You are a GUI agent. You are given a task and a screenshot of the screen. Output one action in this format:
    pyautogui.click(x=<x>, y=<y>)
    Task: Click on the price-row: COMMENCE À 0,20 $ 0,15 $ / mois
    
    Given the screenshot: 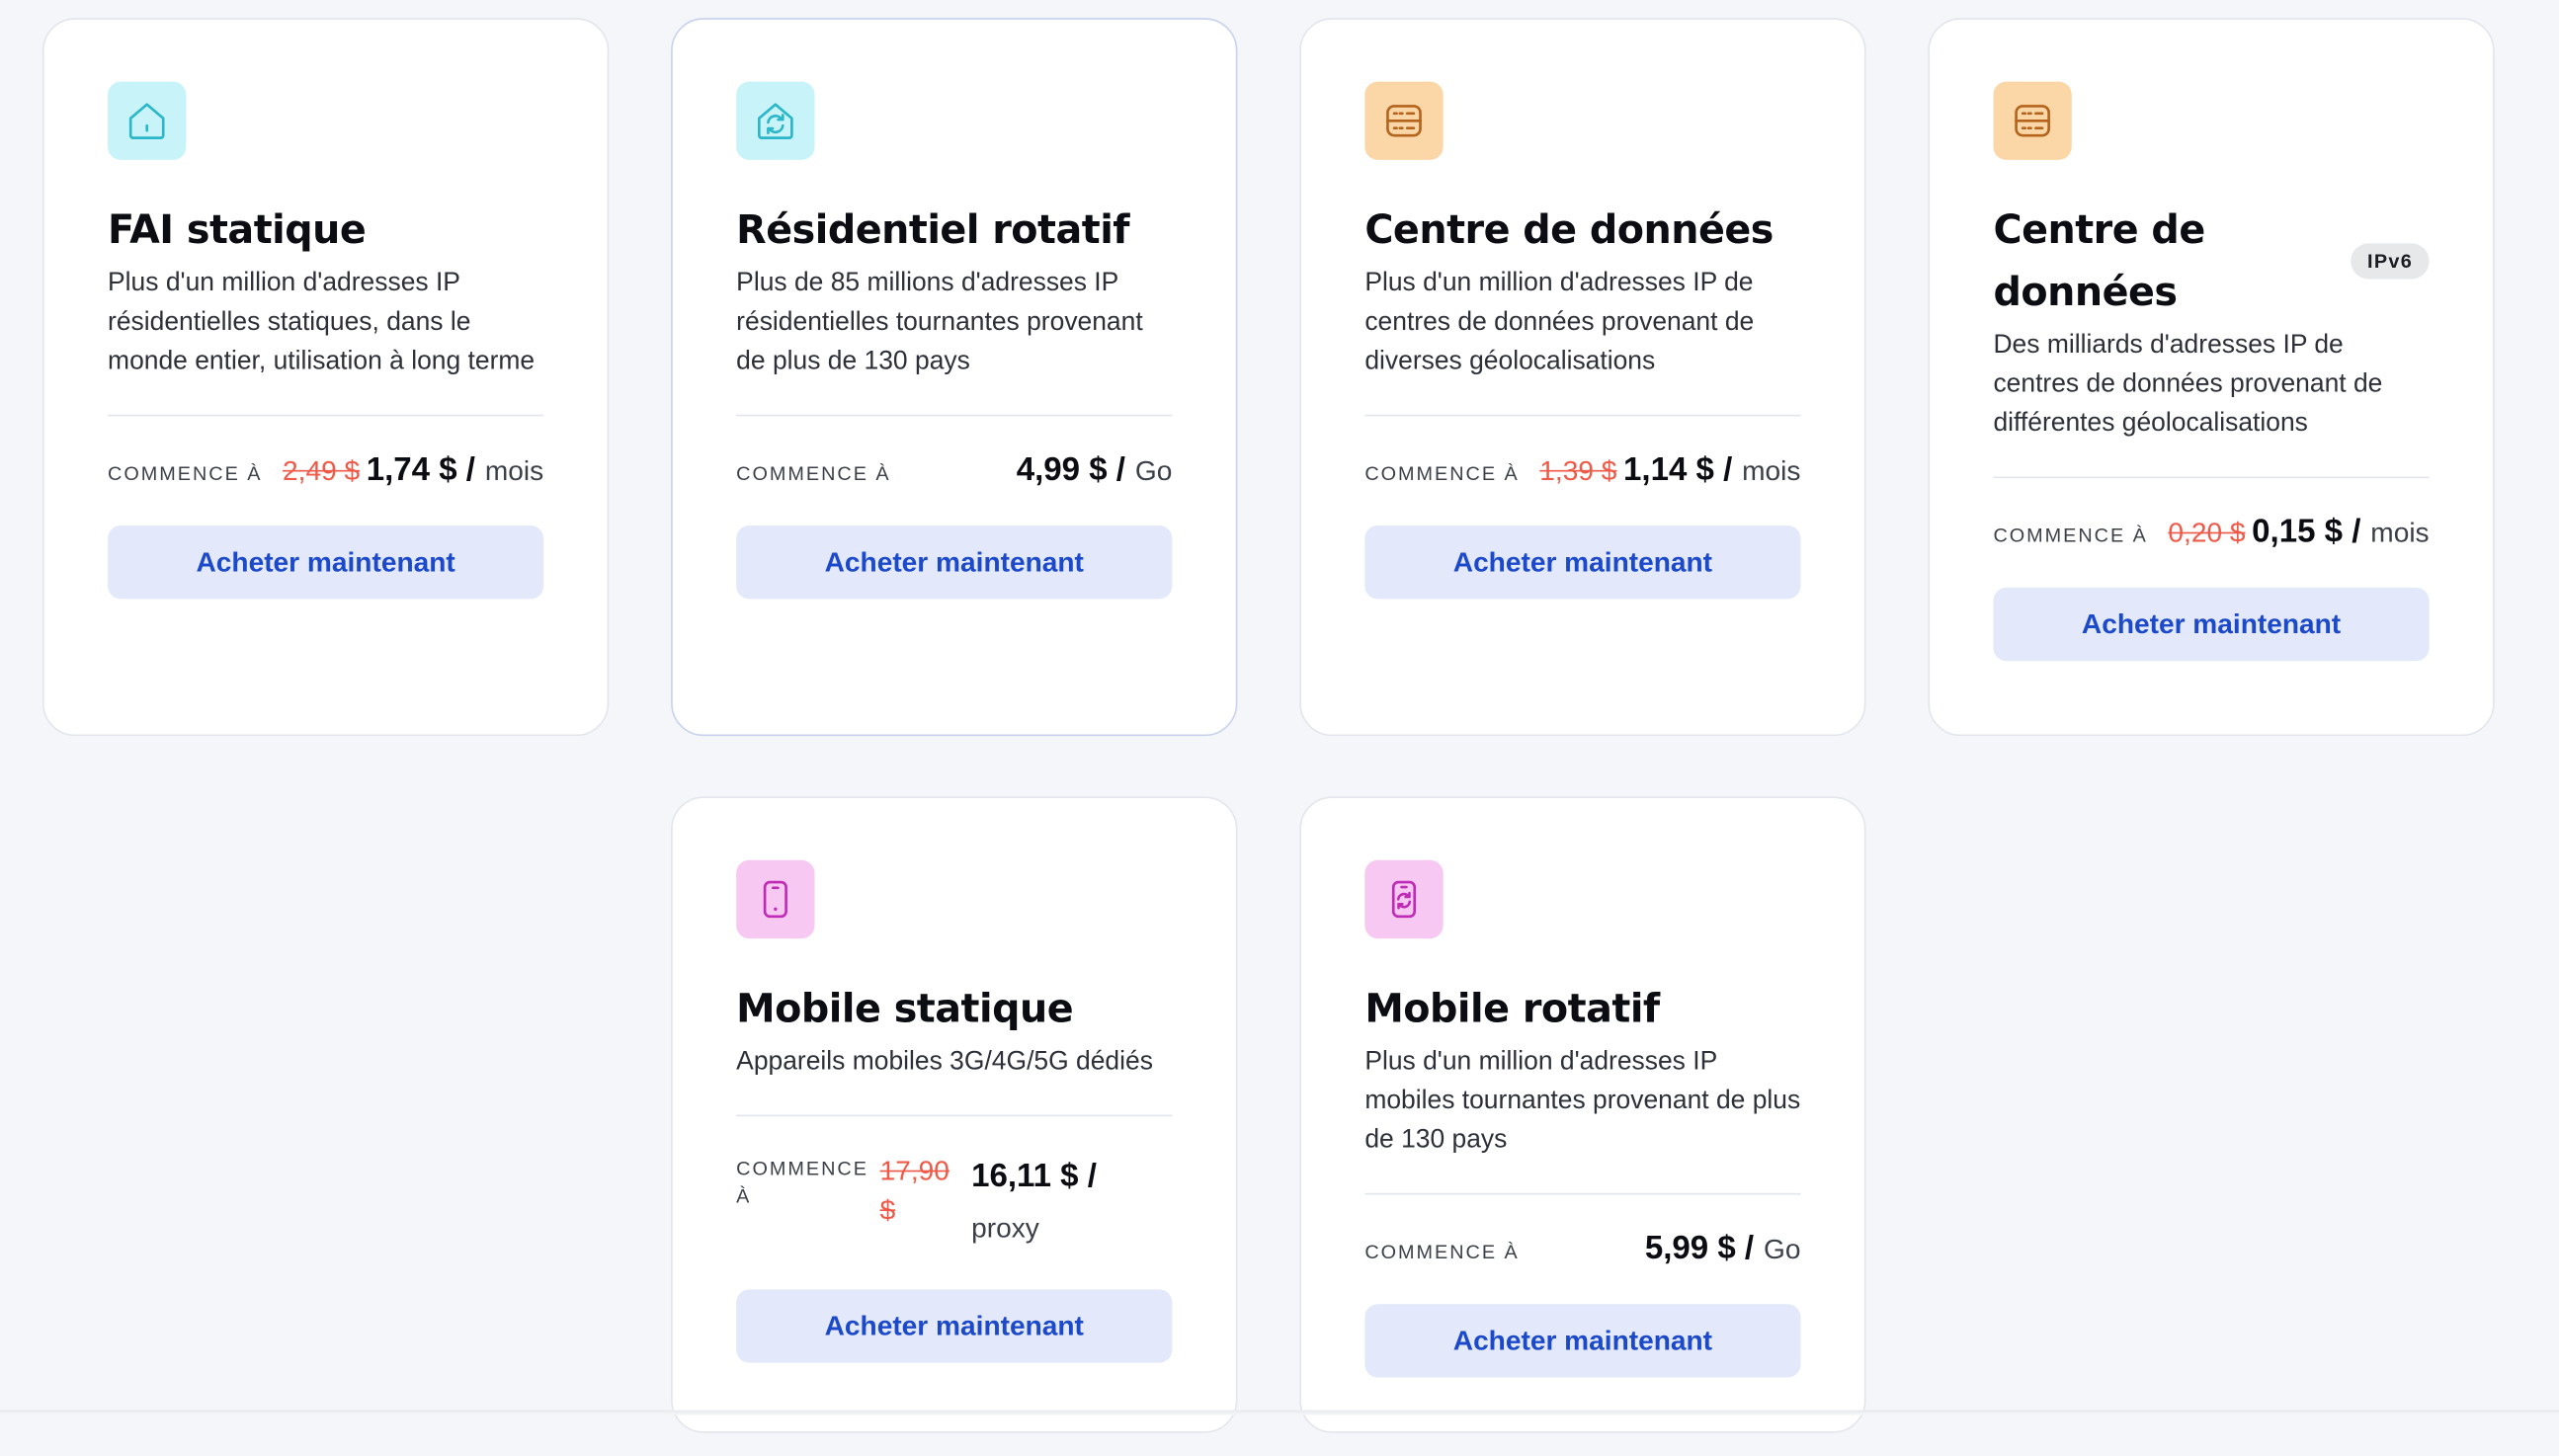 What is the action you would take?
    pyautogui.click(x=2211, y=532)
    